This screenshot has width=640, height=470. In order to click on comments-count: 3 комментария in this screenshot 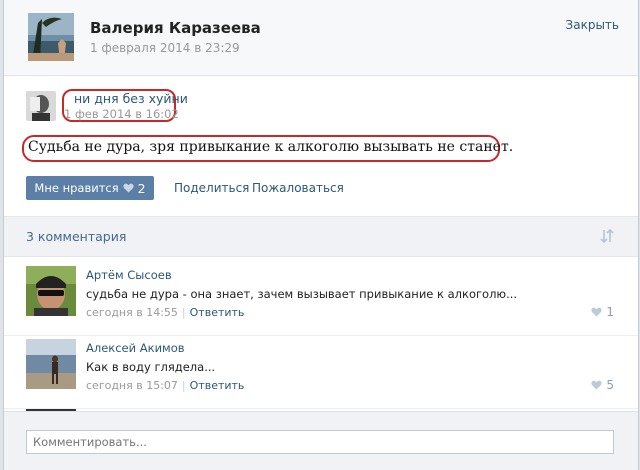, I will do `click(76, 236)`.